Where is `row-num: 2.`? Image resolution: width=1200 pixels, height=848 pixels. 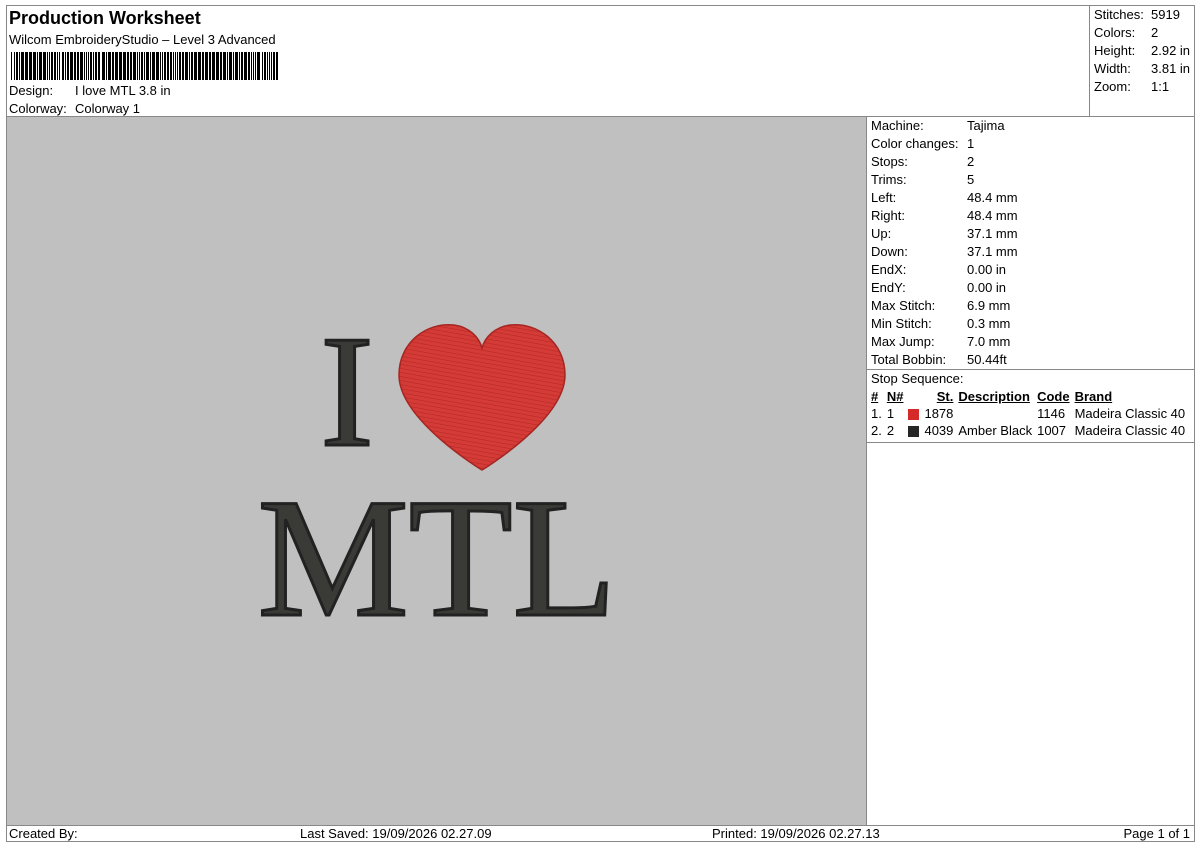
row-num: 2. is located at coordinates (876, 430).